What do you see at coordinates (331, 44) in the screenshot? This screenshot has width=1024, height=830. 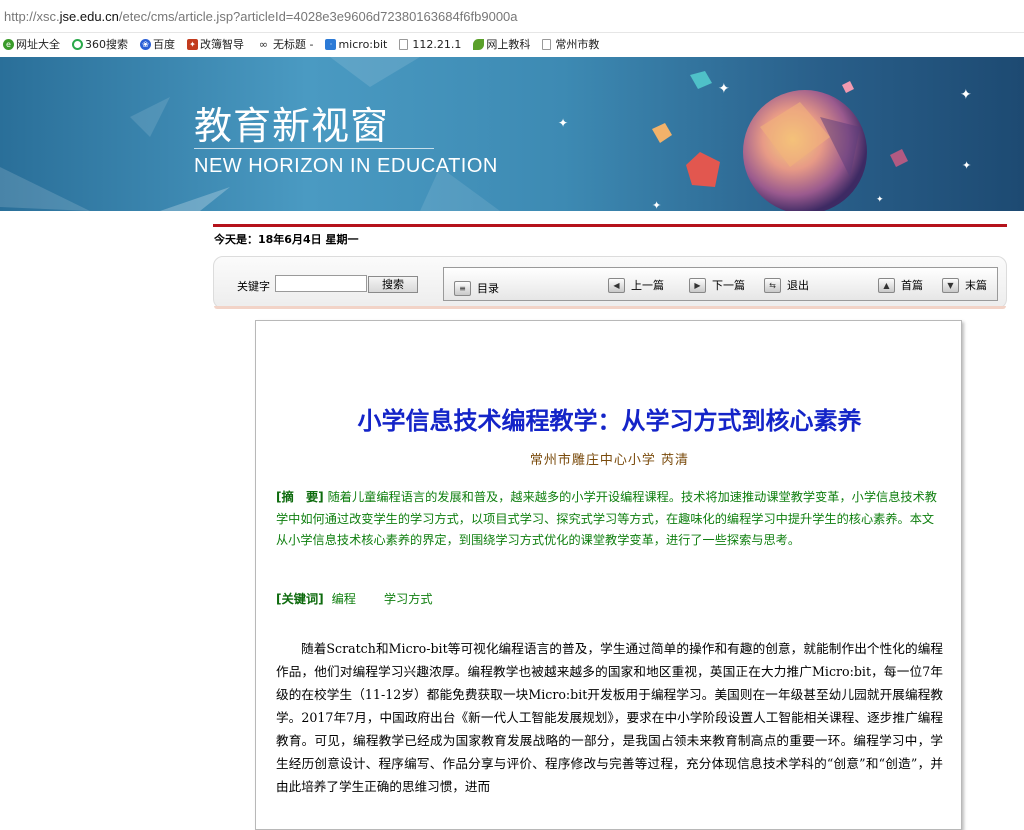 I see `microbit-icon: ·` at bounding box center [331, 44].